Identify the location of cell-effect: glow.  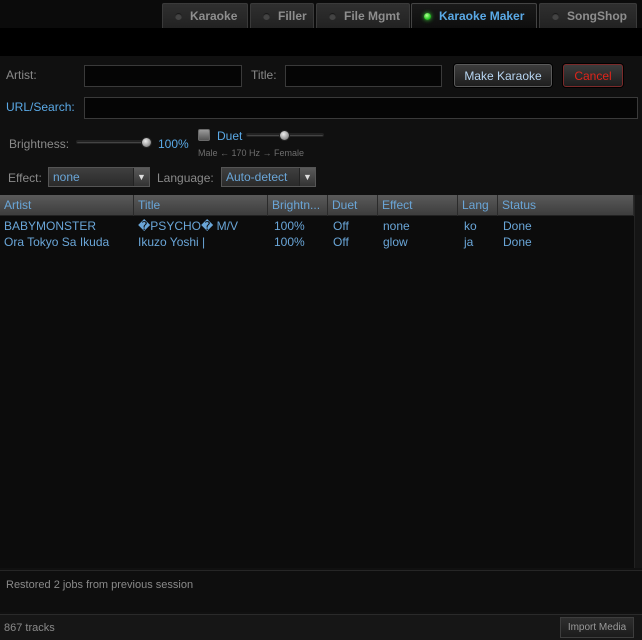
(395, 242).